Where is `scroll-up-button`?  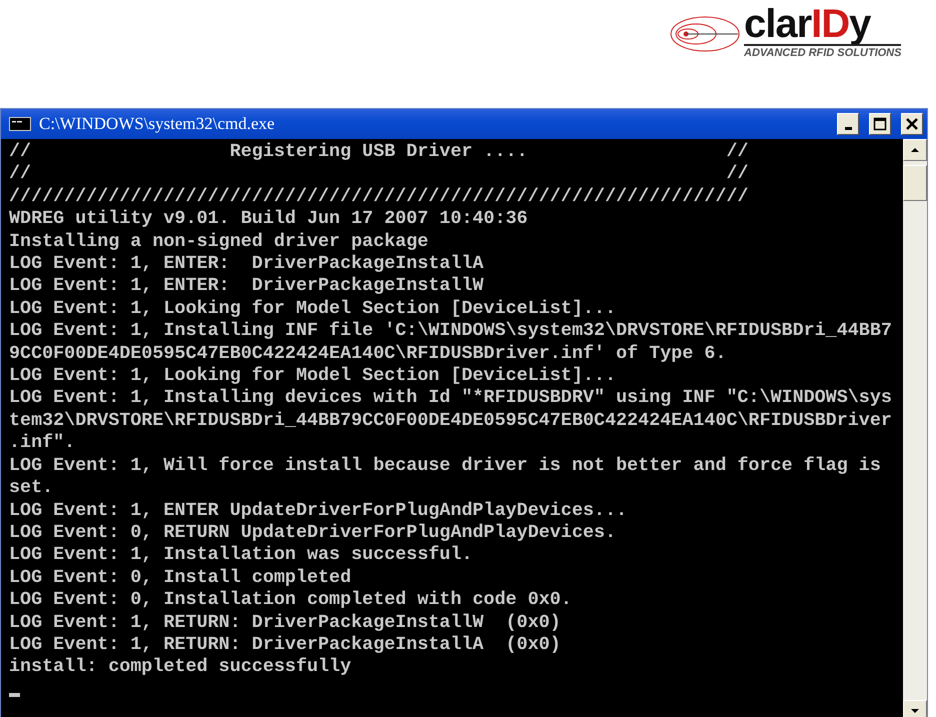 scroll-up-button is located at coordinates (915, 150).